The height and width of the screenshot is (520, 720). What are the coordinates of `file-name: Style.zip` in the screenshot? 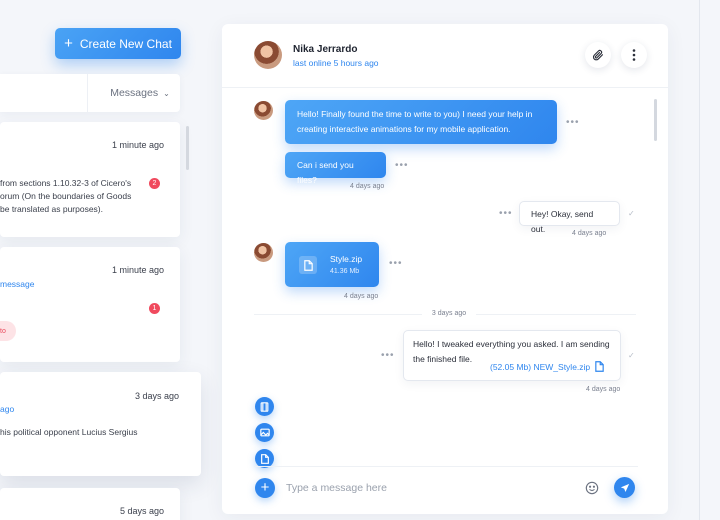 It's located at (346, 259).